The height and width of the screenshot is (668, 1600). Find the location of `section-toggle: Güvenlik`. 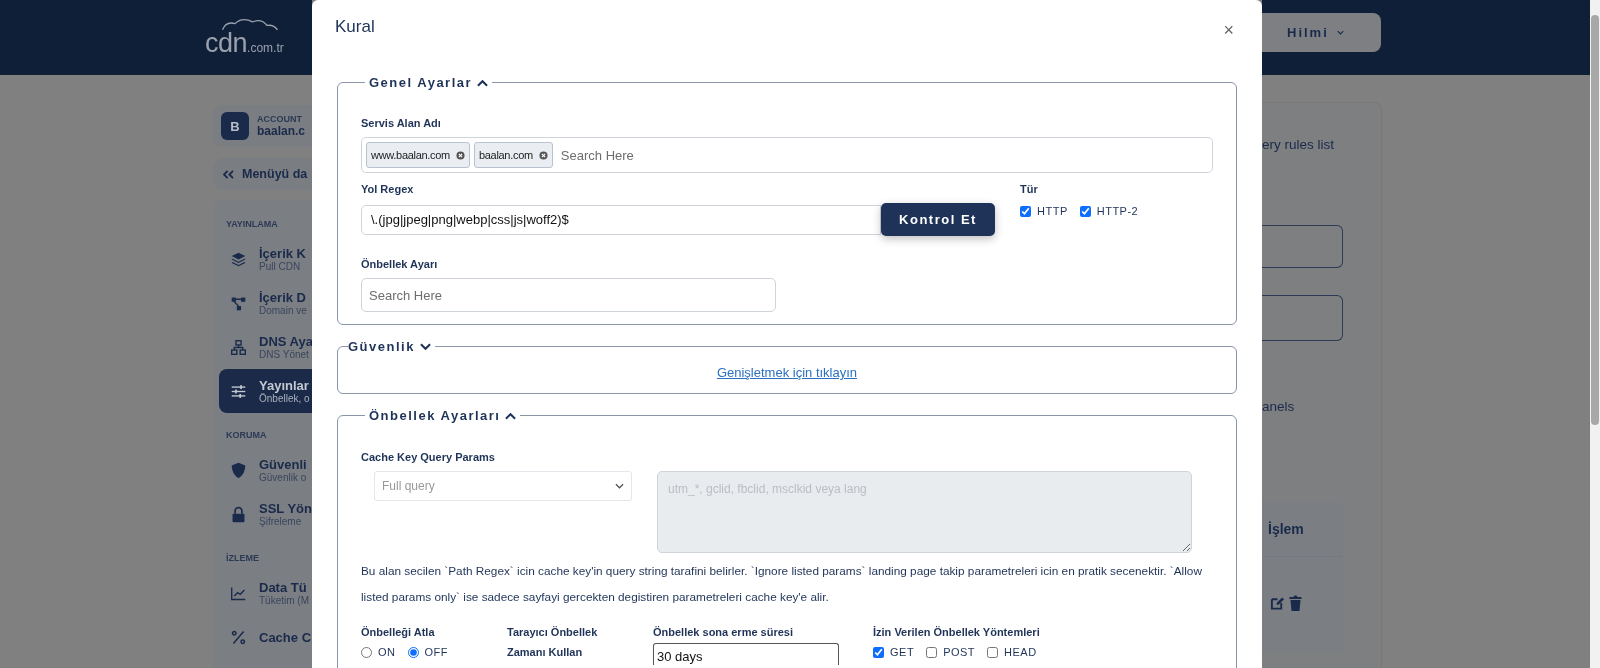

section-toggle: Güvenlik is located at coordinates (391, 346).